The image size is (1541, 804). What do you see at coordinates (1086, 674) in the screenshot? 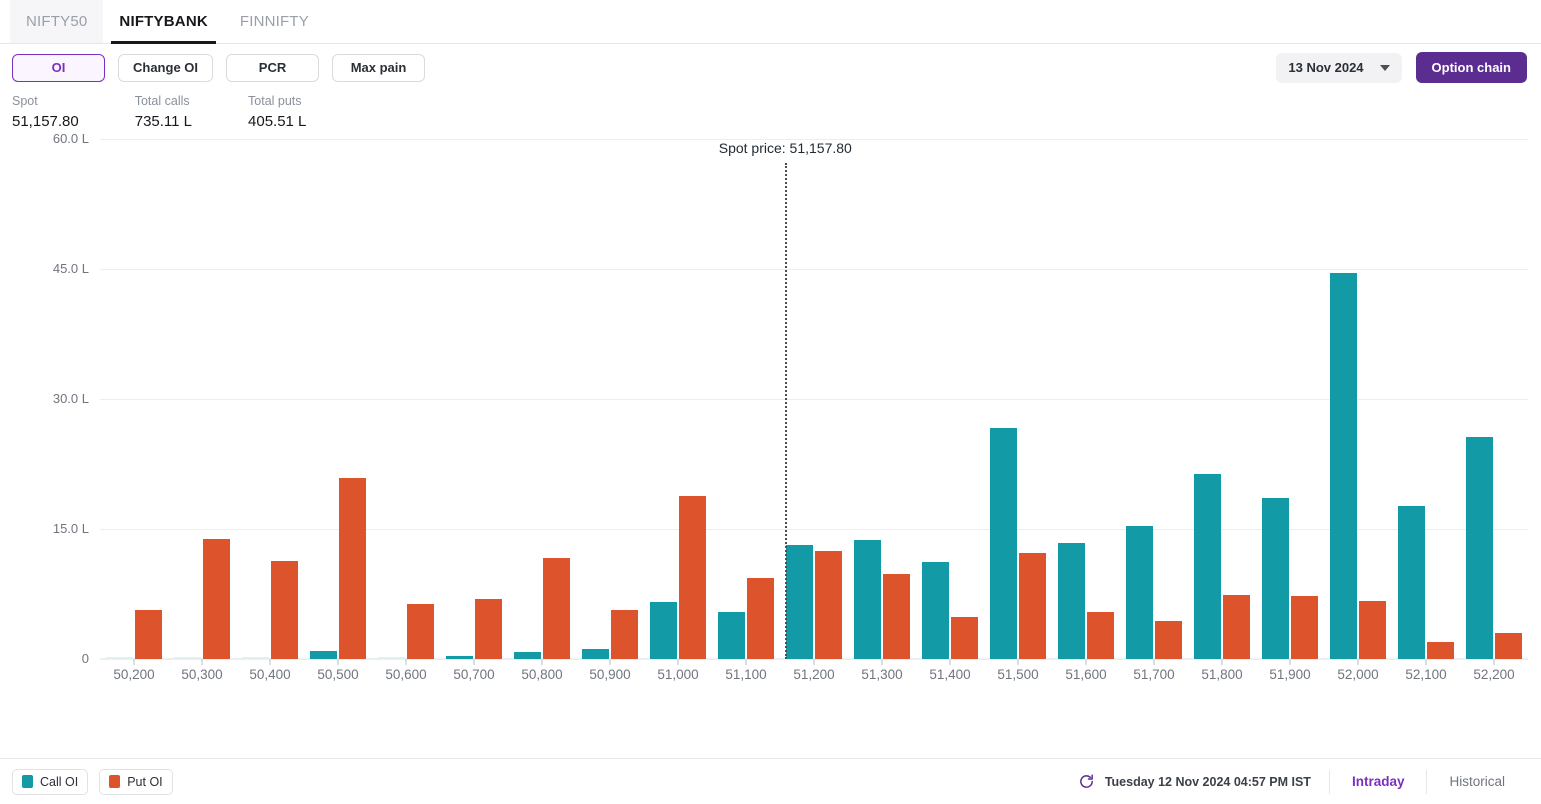
I see `x-axis-label: 51,600` at bounding box center [1086, 674].